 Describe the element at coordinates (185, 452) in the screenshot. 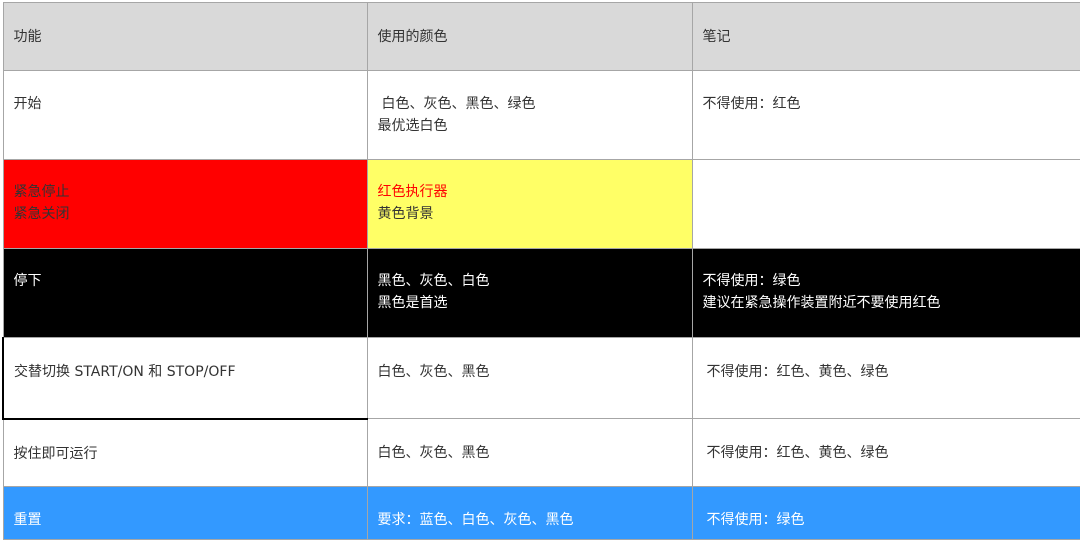

I see `function-cell: 按住即可运行` at that location.